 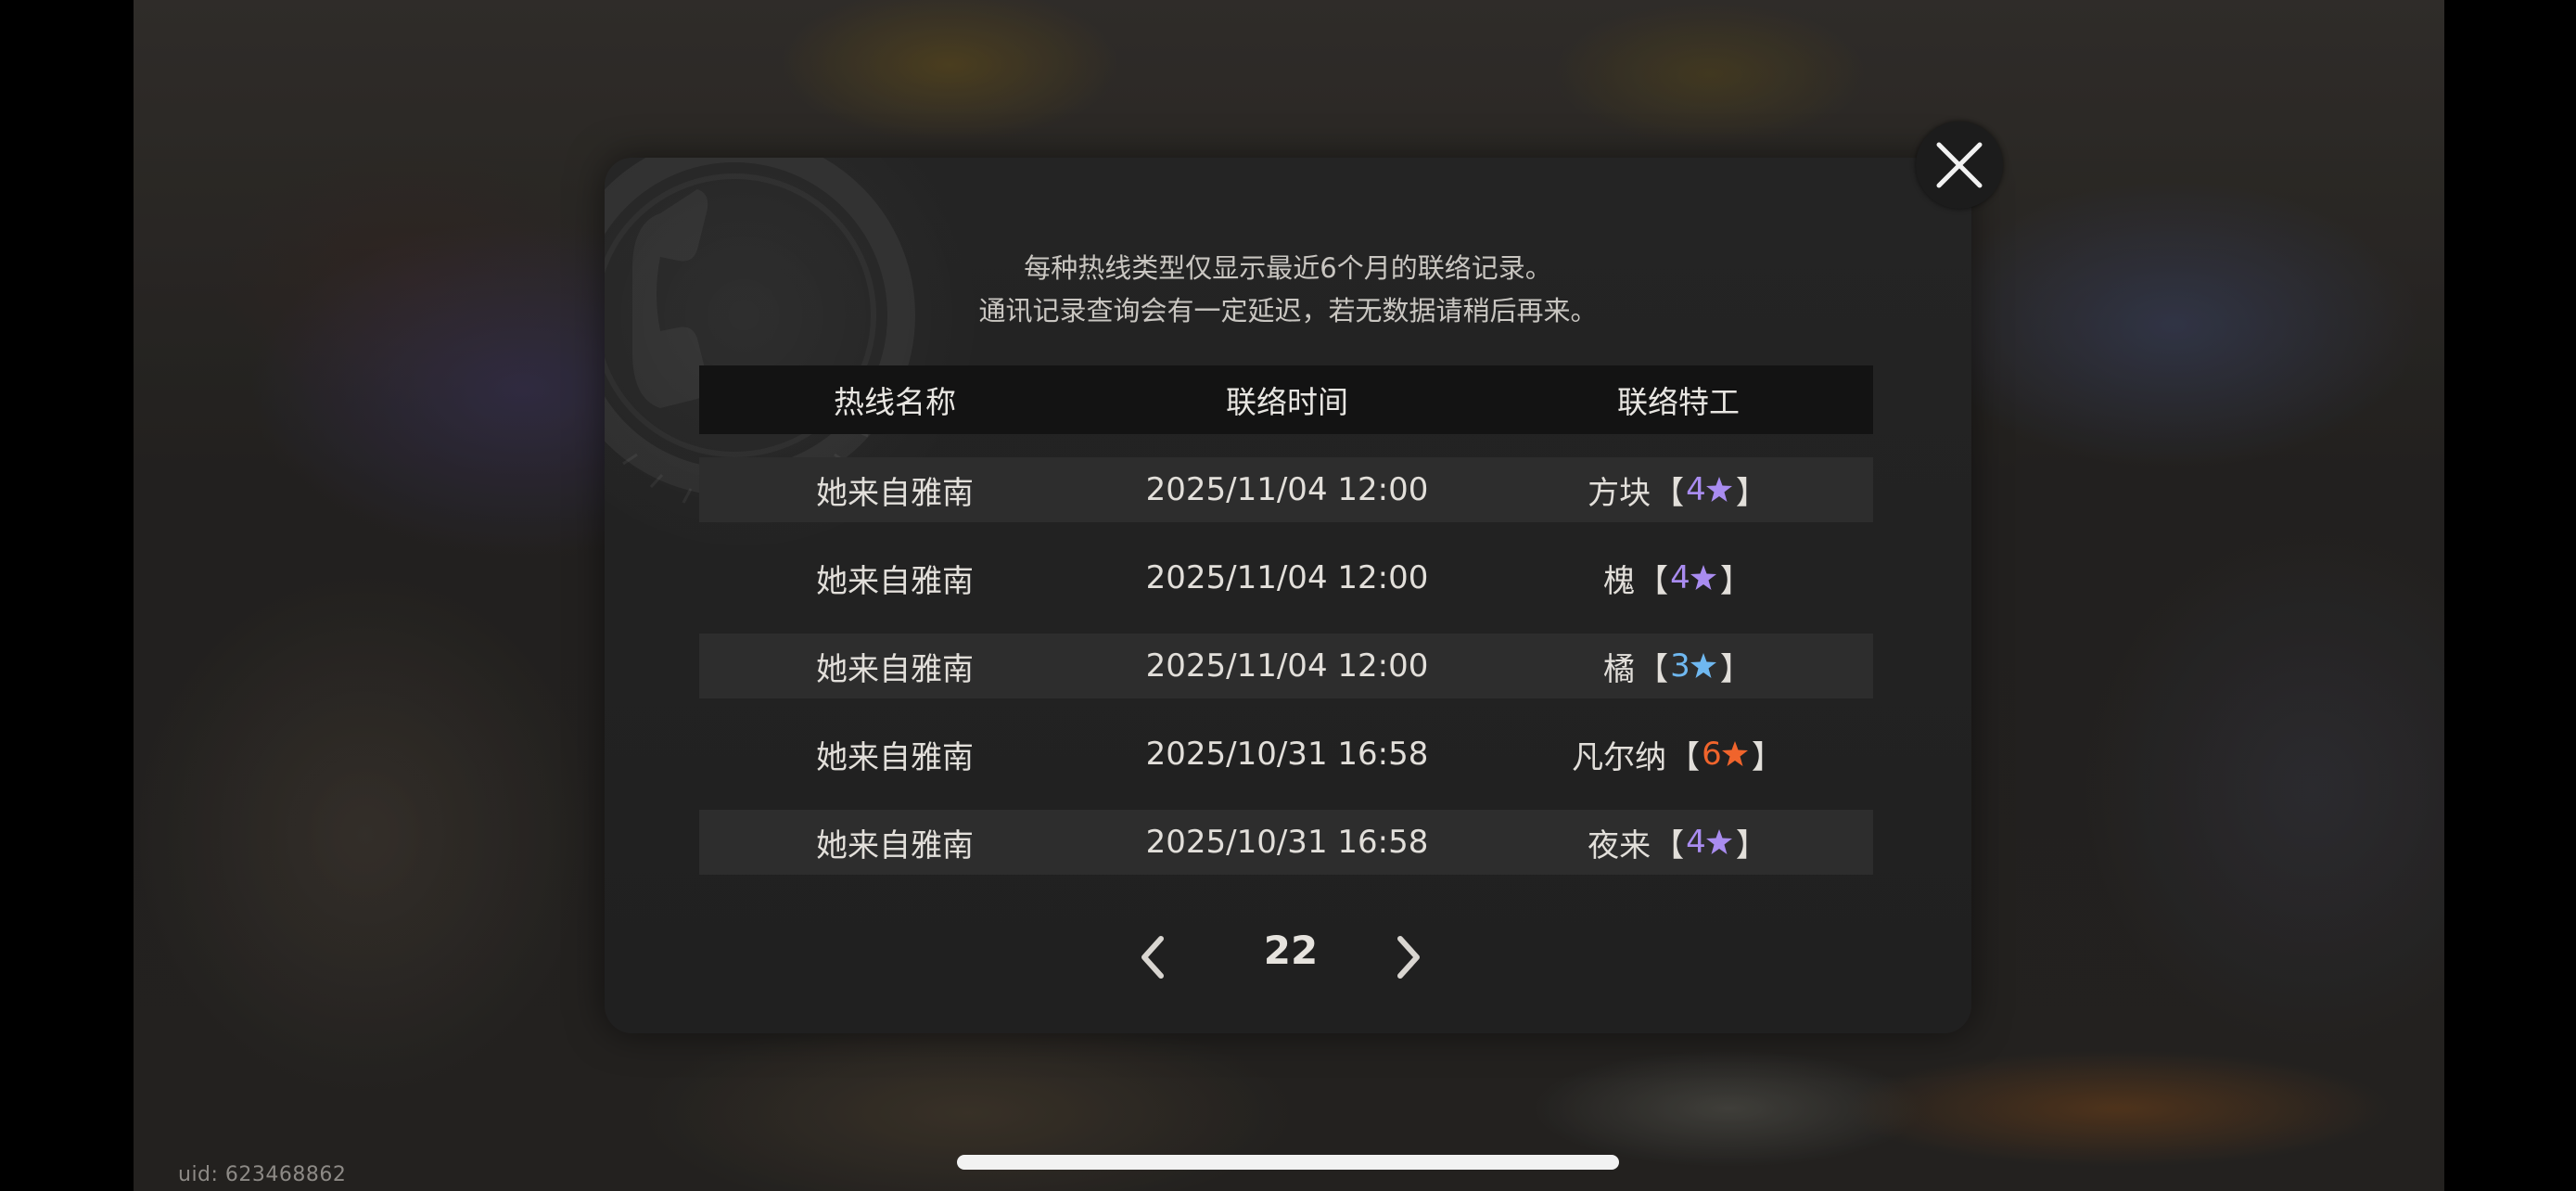 I want to click on agent-name: 橘, so click(x=1619, y=669).